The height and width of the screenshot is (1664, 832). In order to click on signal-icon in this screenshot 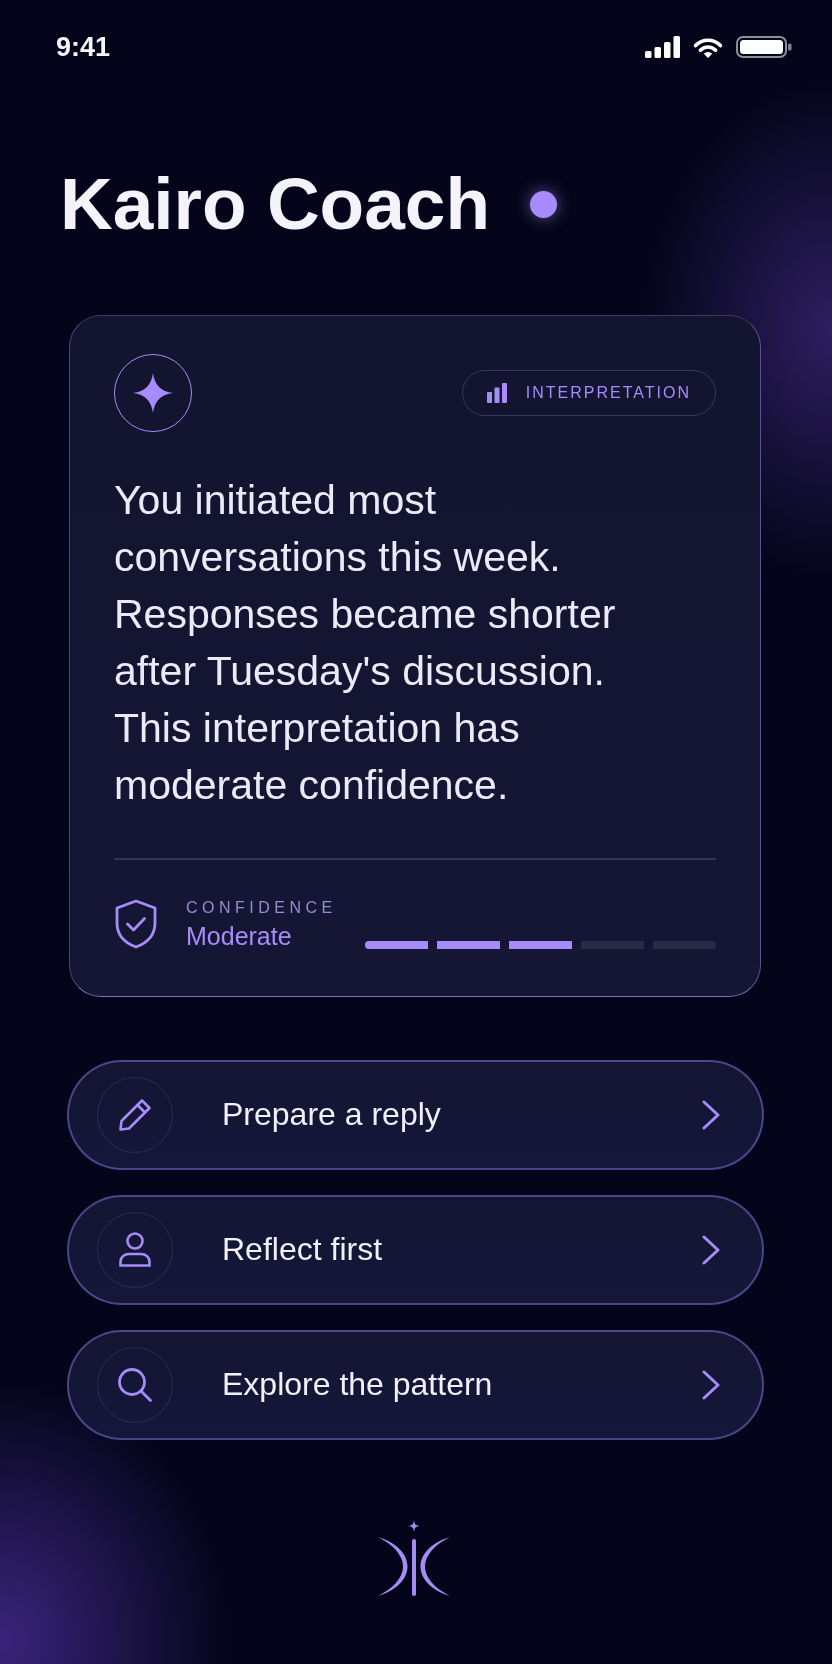, I will do `click(662, 47)`.